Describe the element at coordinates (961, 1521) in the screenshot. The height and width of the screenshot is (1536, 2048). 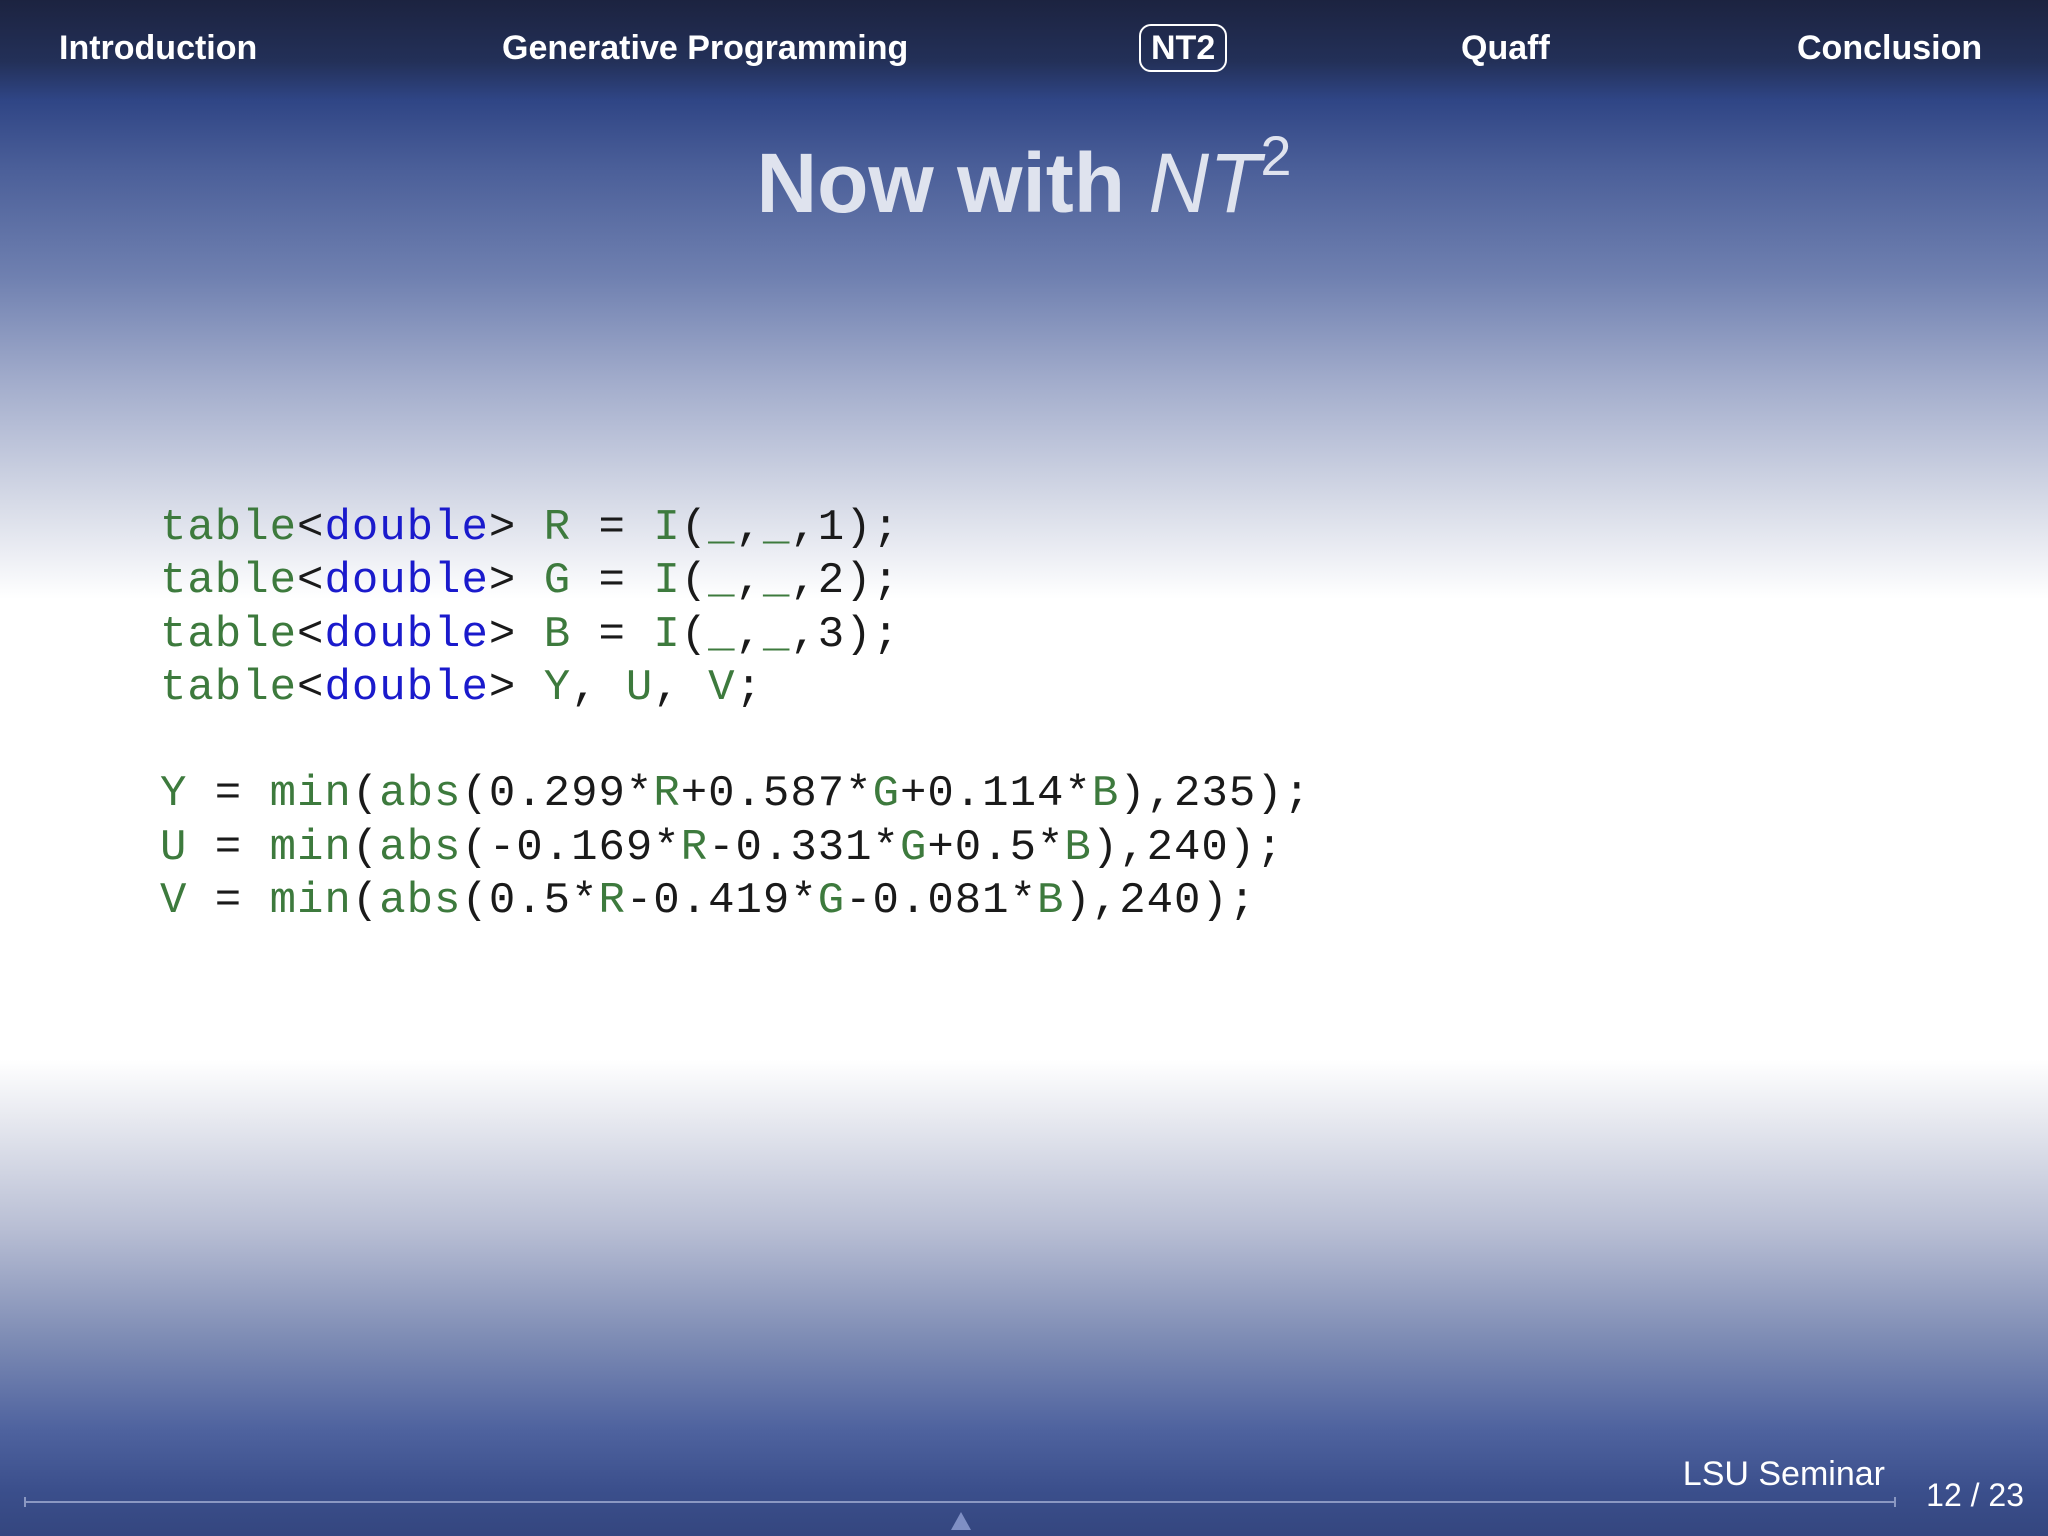
I see `up-triangle-icon` at that location.